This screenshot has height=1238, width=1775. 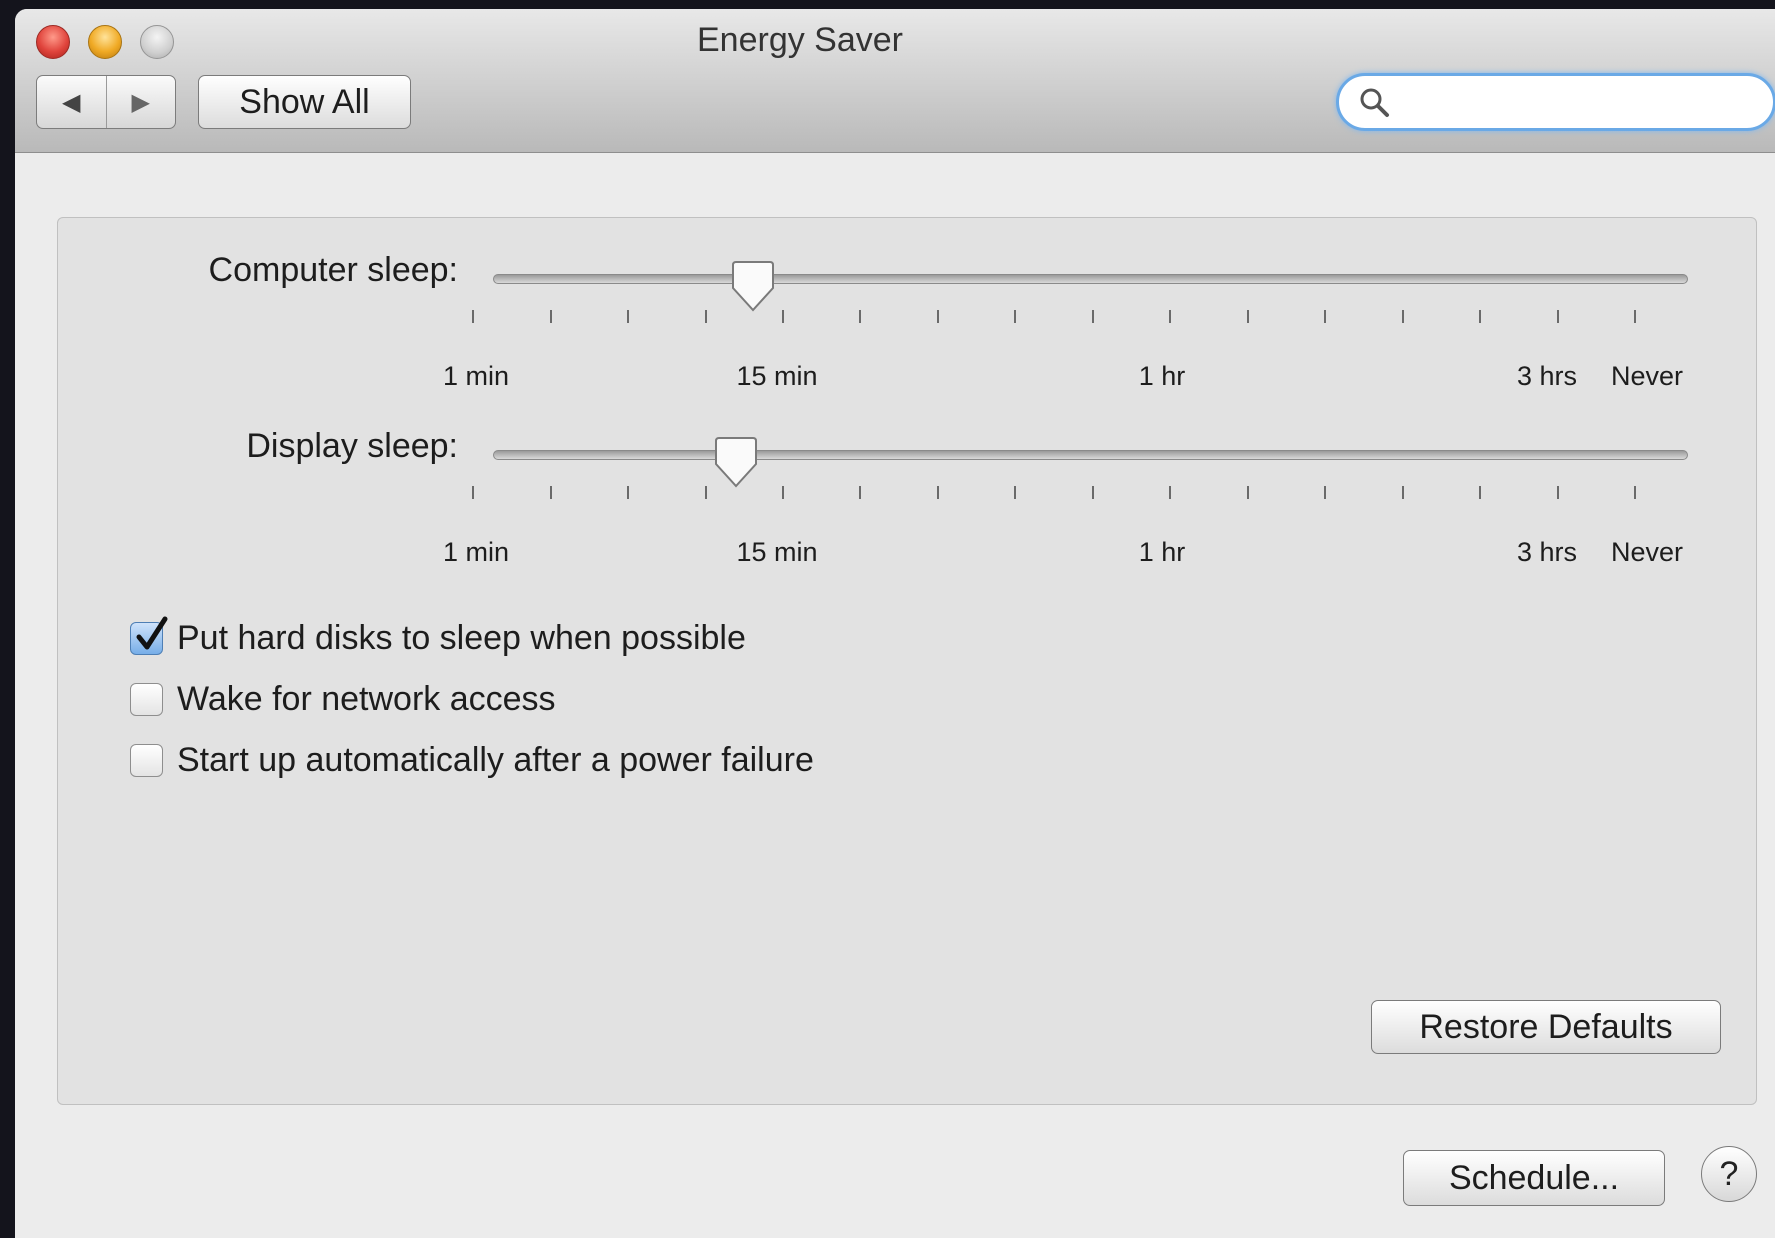 What do you see at coordinates (1162, 552) in the screenshot?
I see `display-sleep-tick-label: 1 hr` at bounding box center [1162, 552].